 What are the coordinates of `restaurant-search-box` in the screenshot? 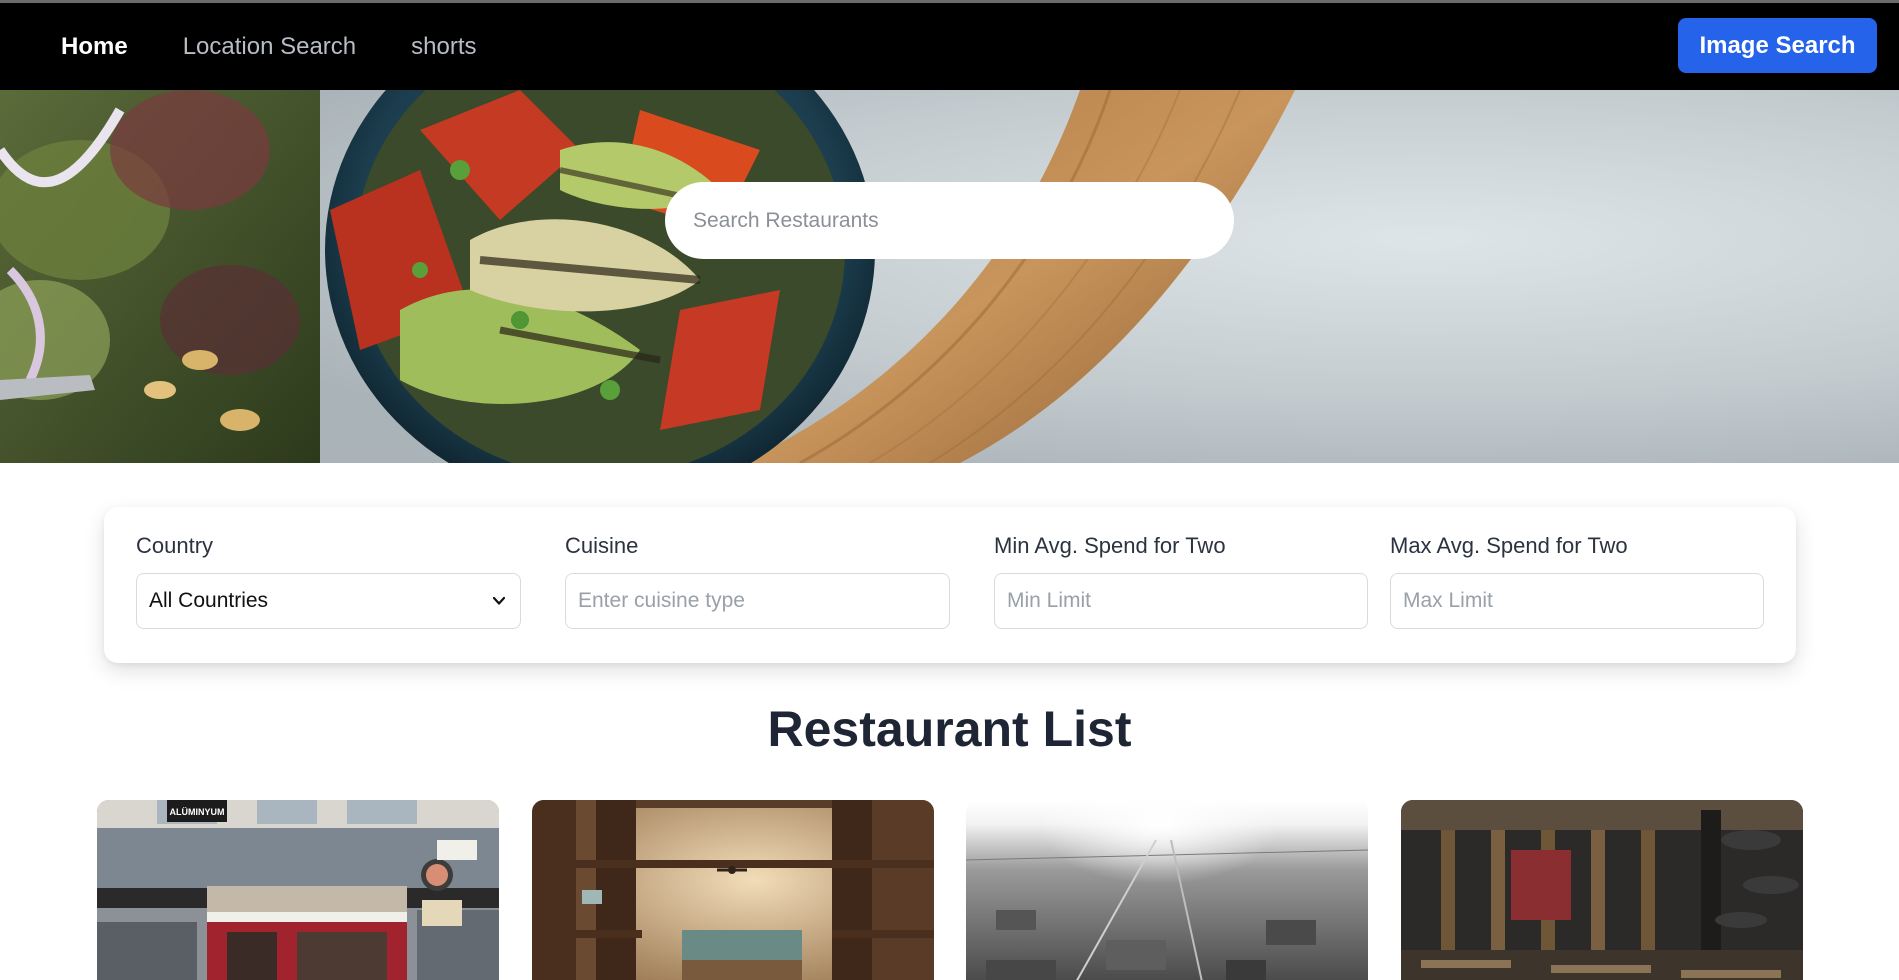 It's located at (949, 220).